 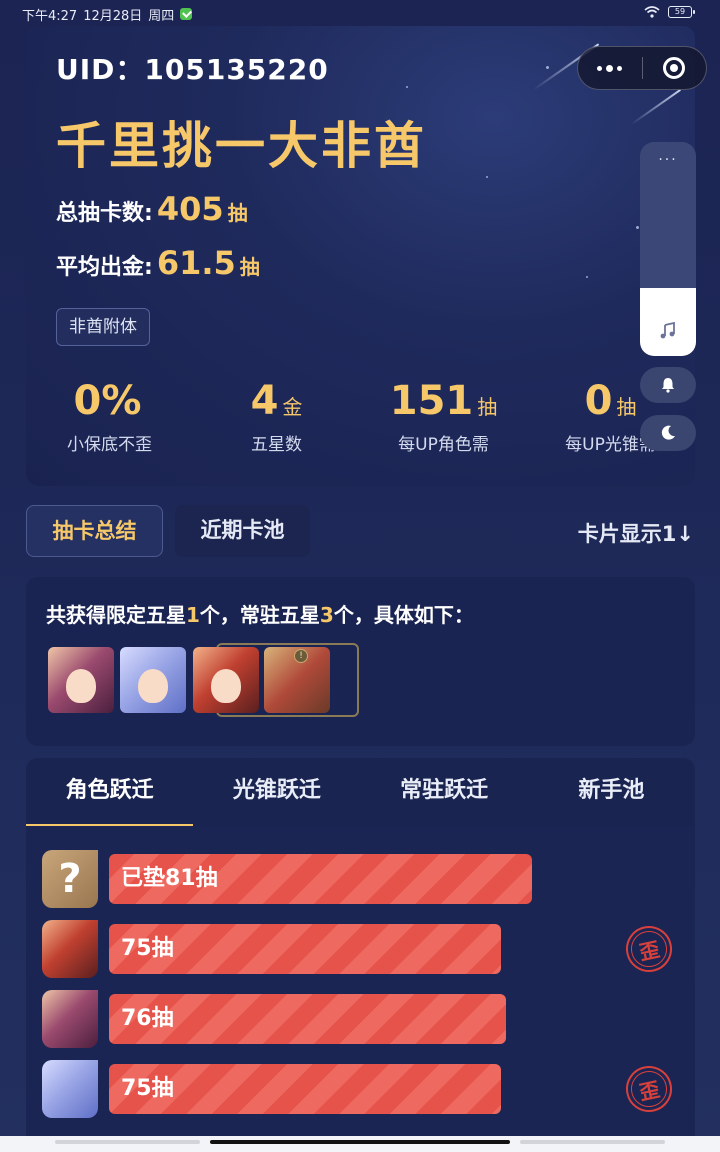 I want to click on metric-label: 五星数, so click(x=276, y=445).